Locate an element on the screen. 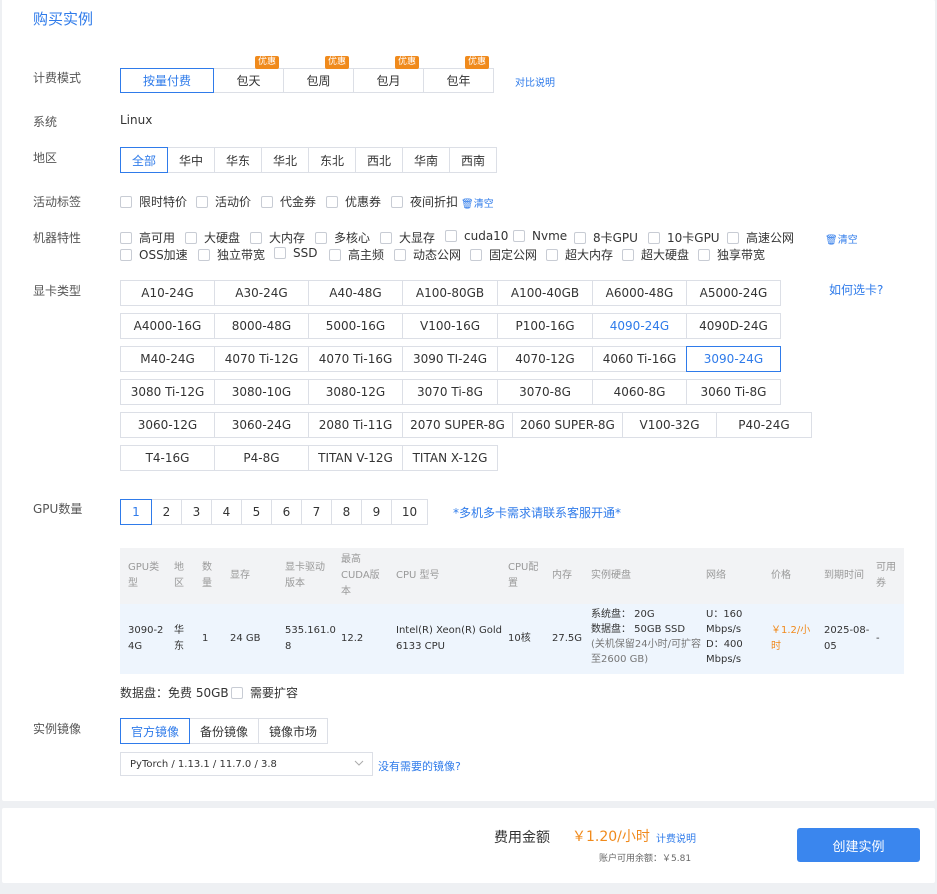 The width and height of the screenshot is (937, 894). gpu-option: A10-24G is located at coordinates (167, 293).